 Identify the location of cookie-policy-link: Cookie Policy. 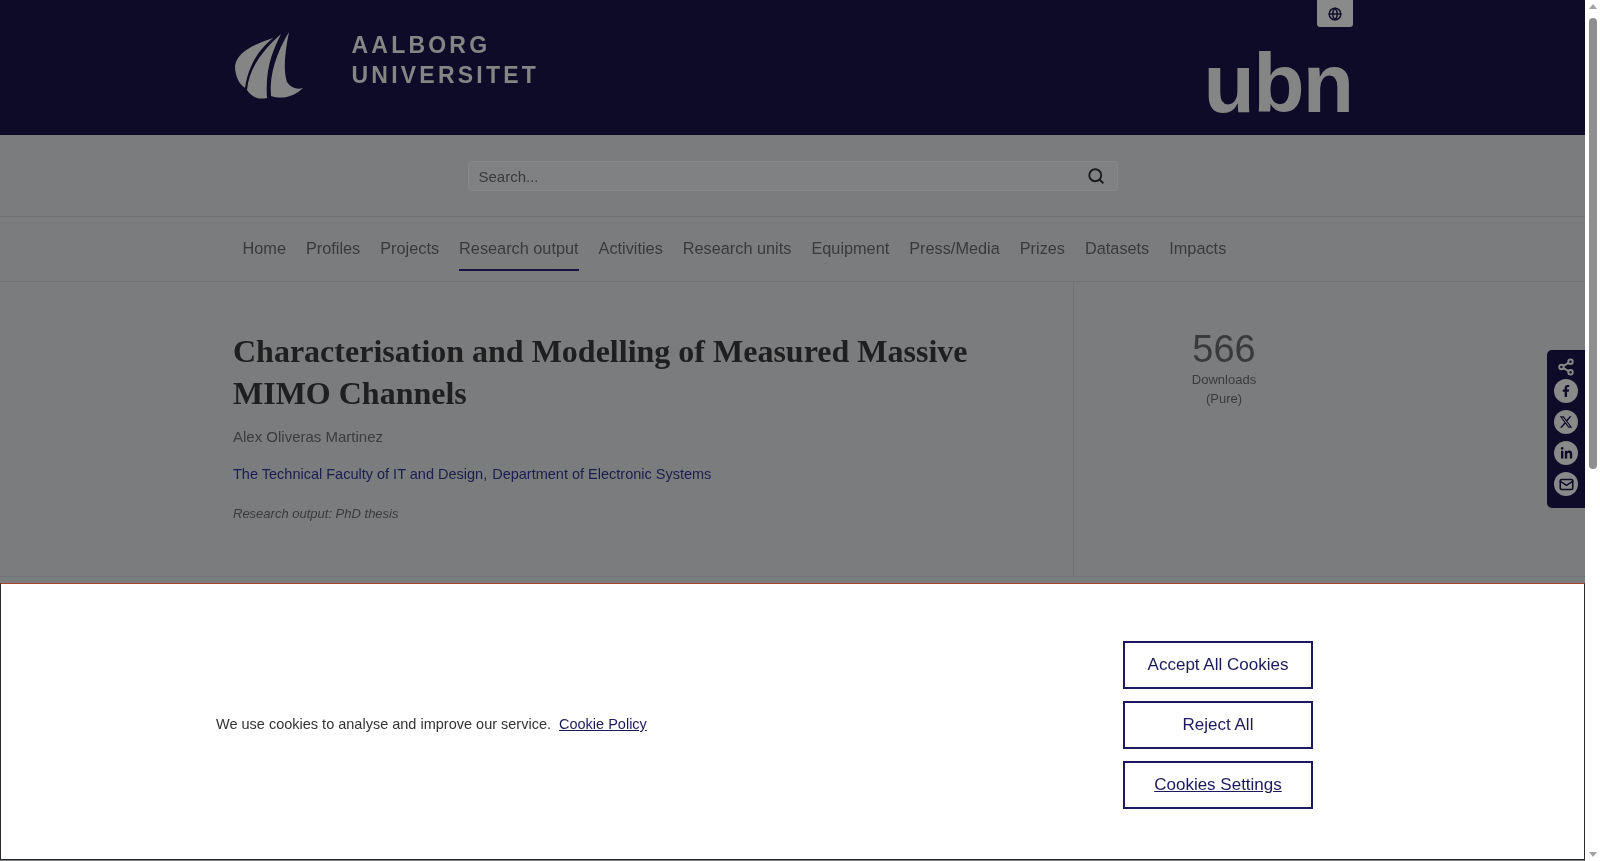
(603, 725).